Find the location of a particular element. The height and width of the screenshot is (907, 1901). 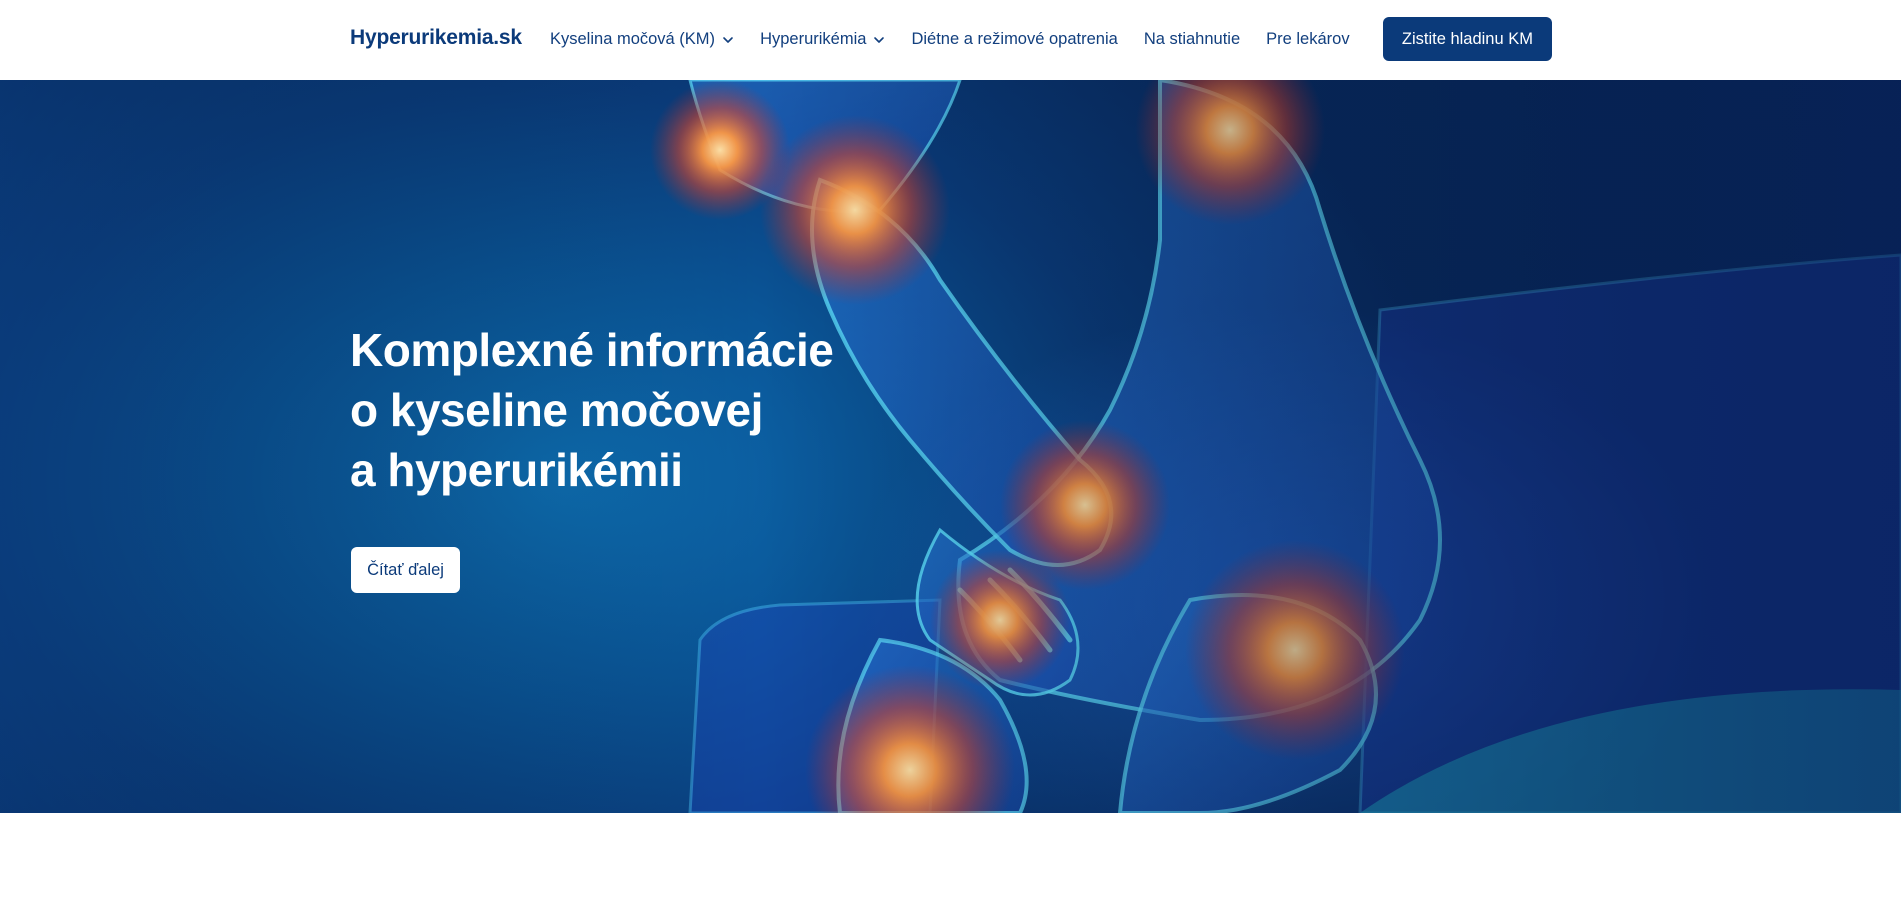

nav-item-label: Diétne a režimové opatrenia is located at coordinates (1014, 39).